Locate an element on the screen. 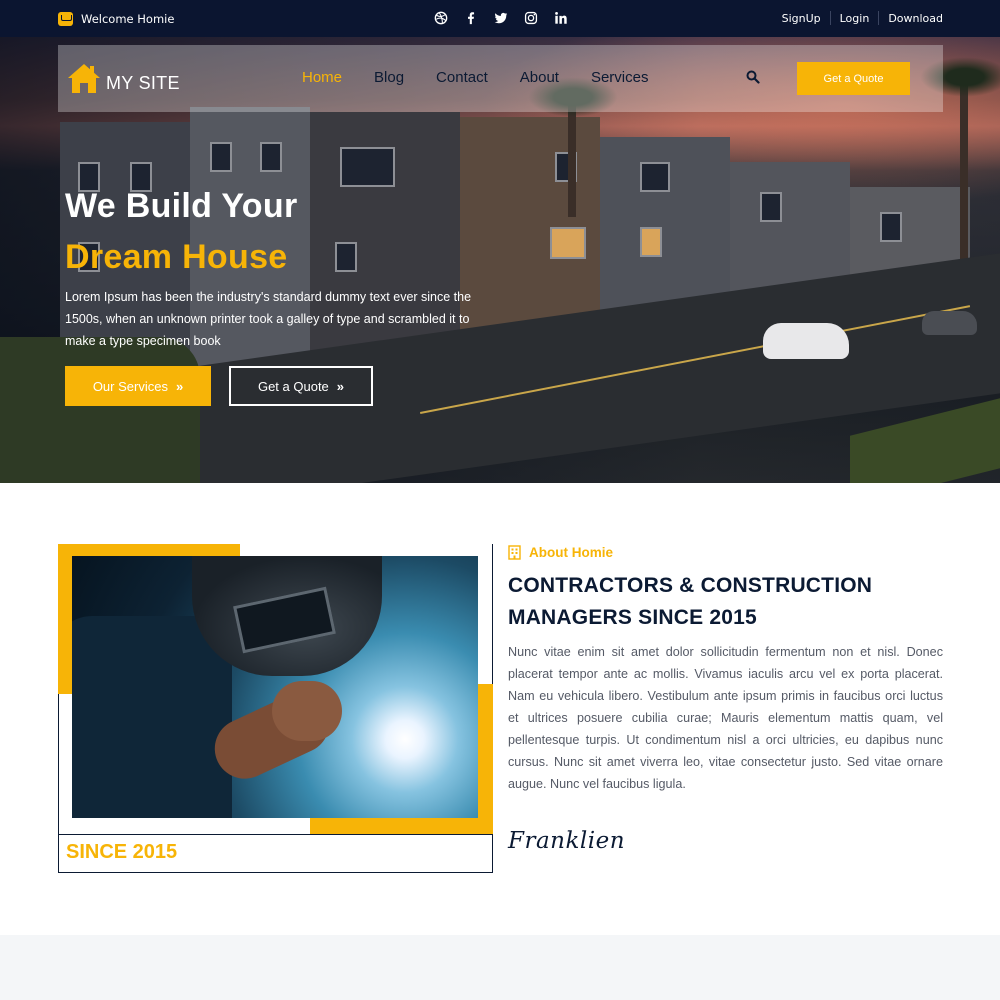 The image size is (1000, 1000). envelope-icon is located at coordinates (65, 18).